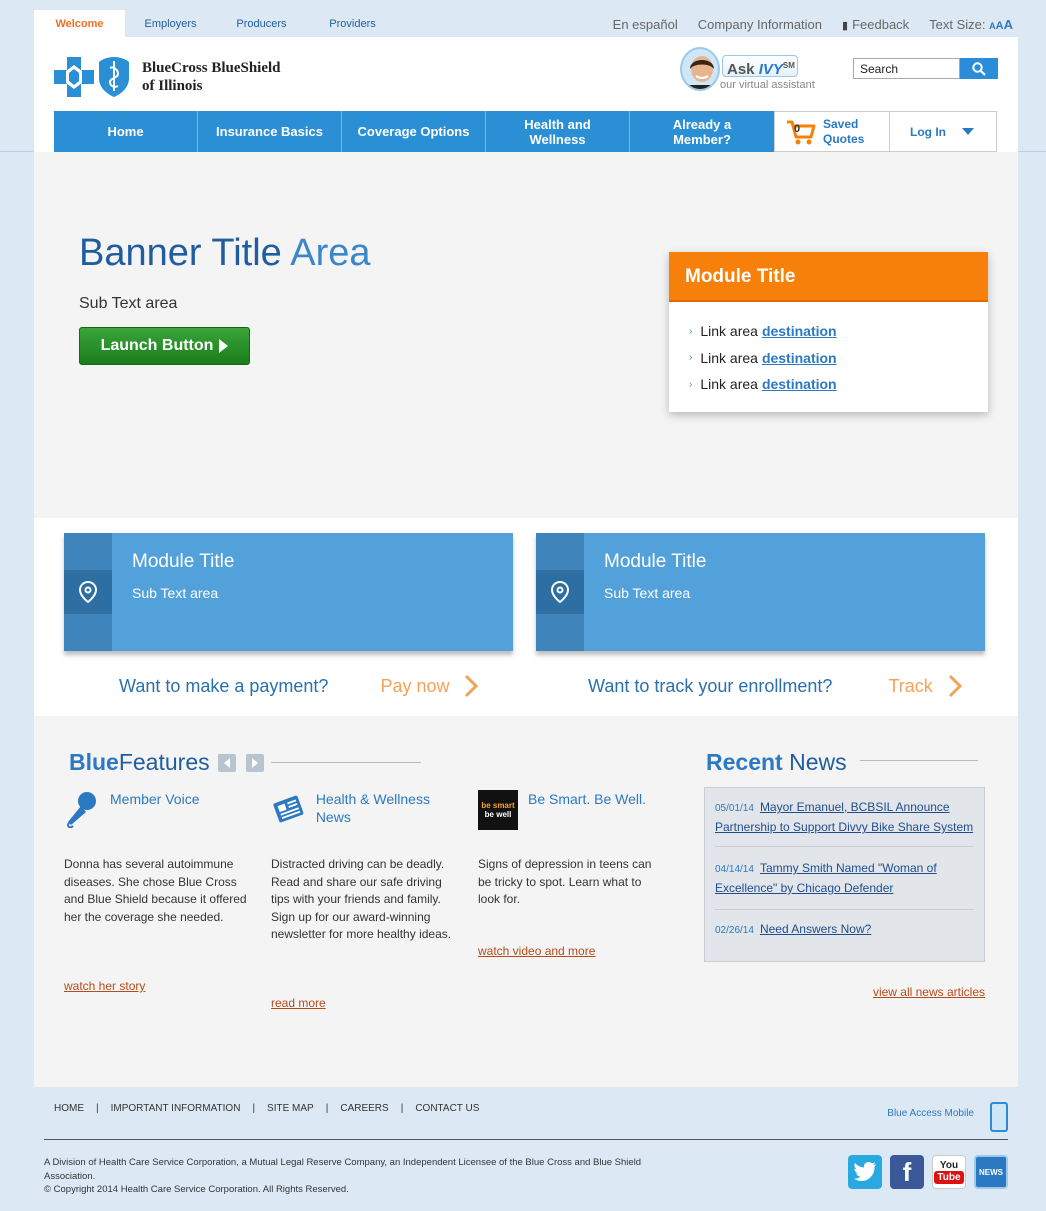 The height and width of the screenshot is (1211, 1046). I want to click on feature-title: Member Voice, so click(154, 799).